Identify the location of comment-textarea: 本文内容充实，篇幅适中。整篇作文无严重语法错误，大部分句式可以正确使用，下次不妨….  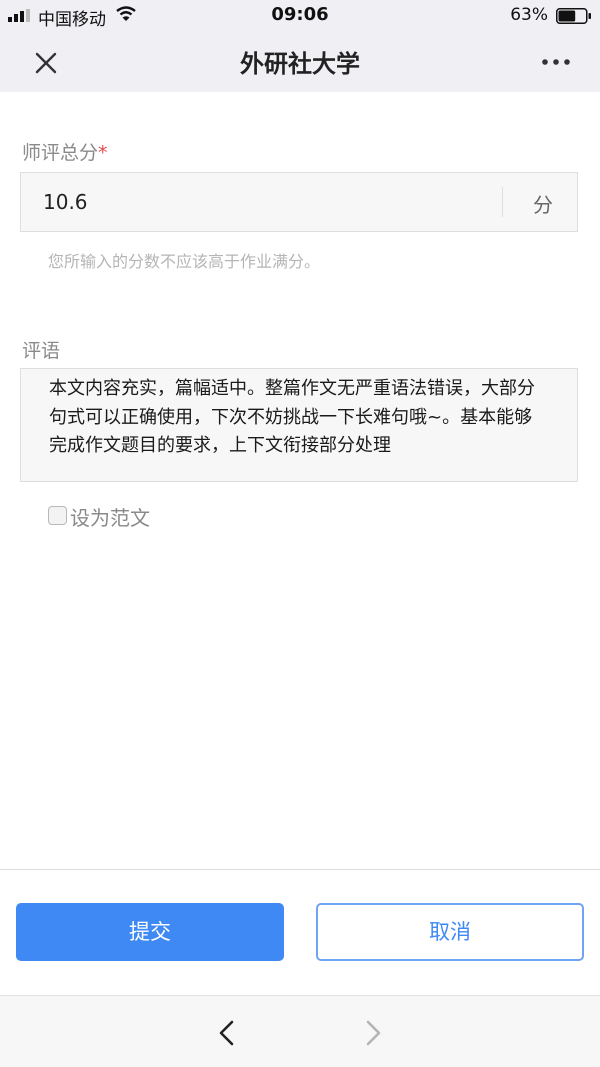
(299, 425).